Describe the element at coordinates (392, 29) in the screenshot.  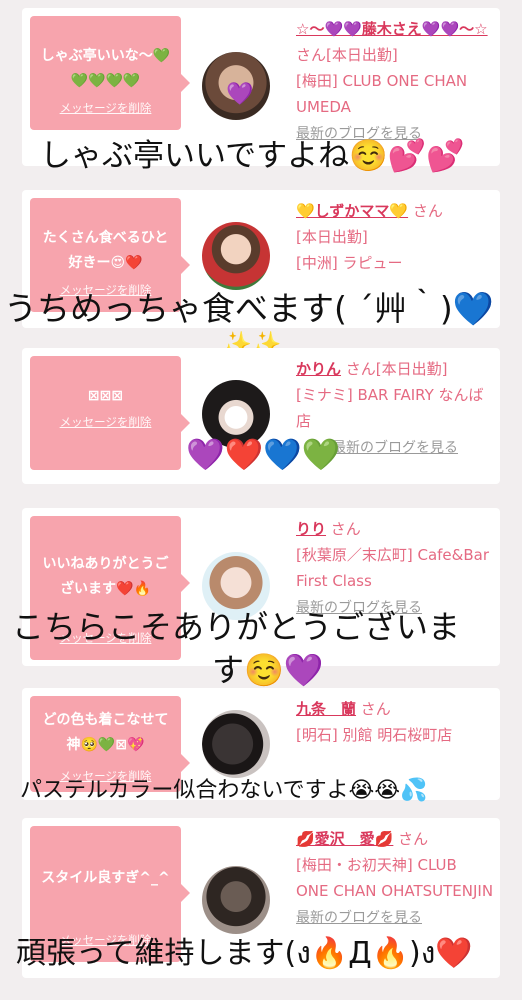
I see `cast-name-link: ☆〜💜💜藤木さえ💜💜〜☆` at that location.